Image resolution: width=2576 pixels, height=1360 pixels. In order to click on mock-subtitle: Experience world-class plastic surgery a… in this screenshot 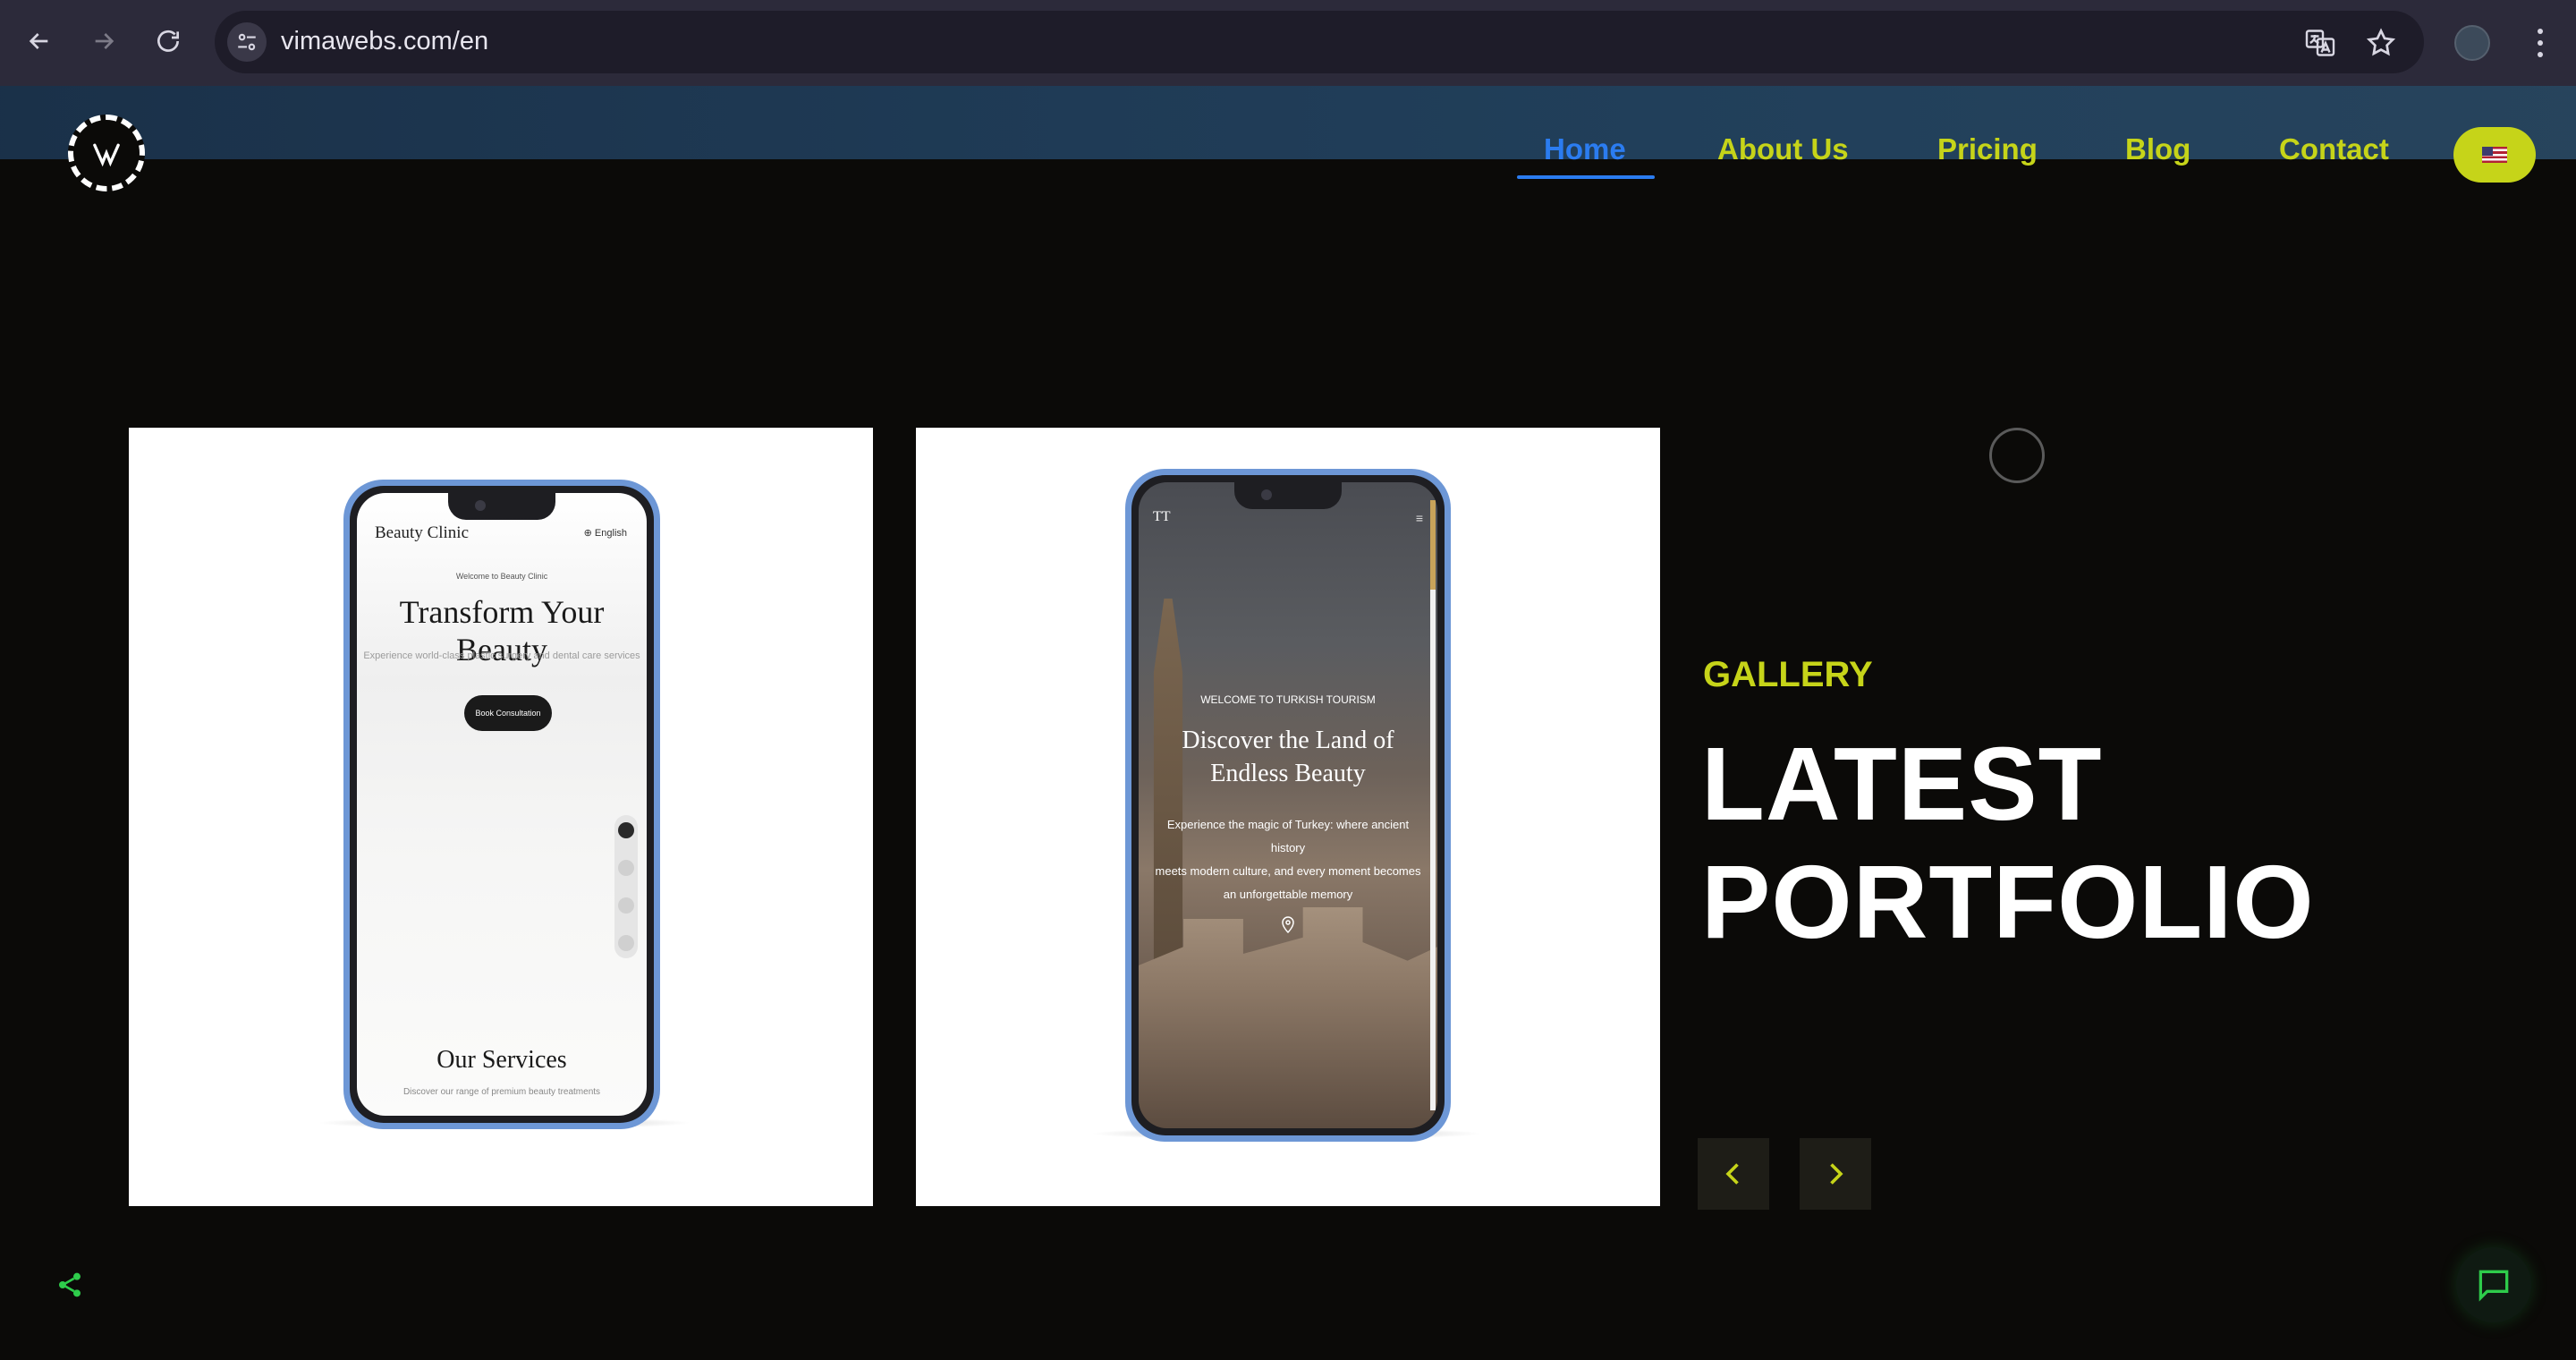, I will do `click(501, 655)`.